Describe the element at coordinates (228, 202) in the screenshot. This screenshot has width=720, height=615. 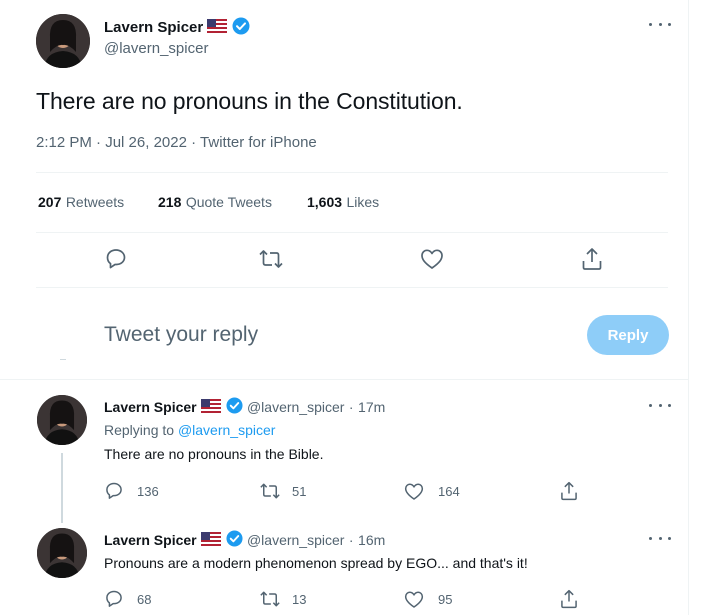
I see `quotes-label: Quote Tweets` at that location.